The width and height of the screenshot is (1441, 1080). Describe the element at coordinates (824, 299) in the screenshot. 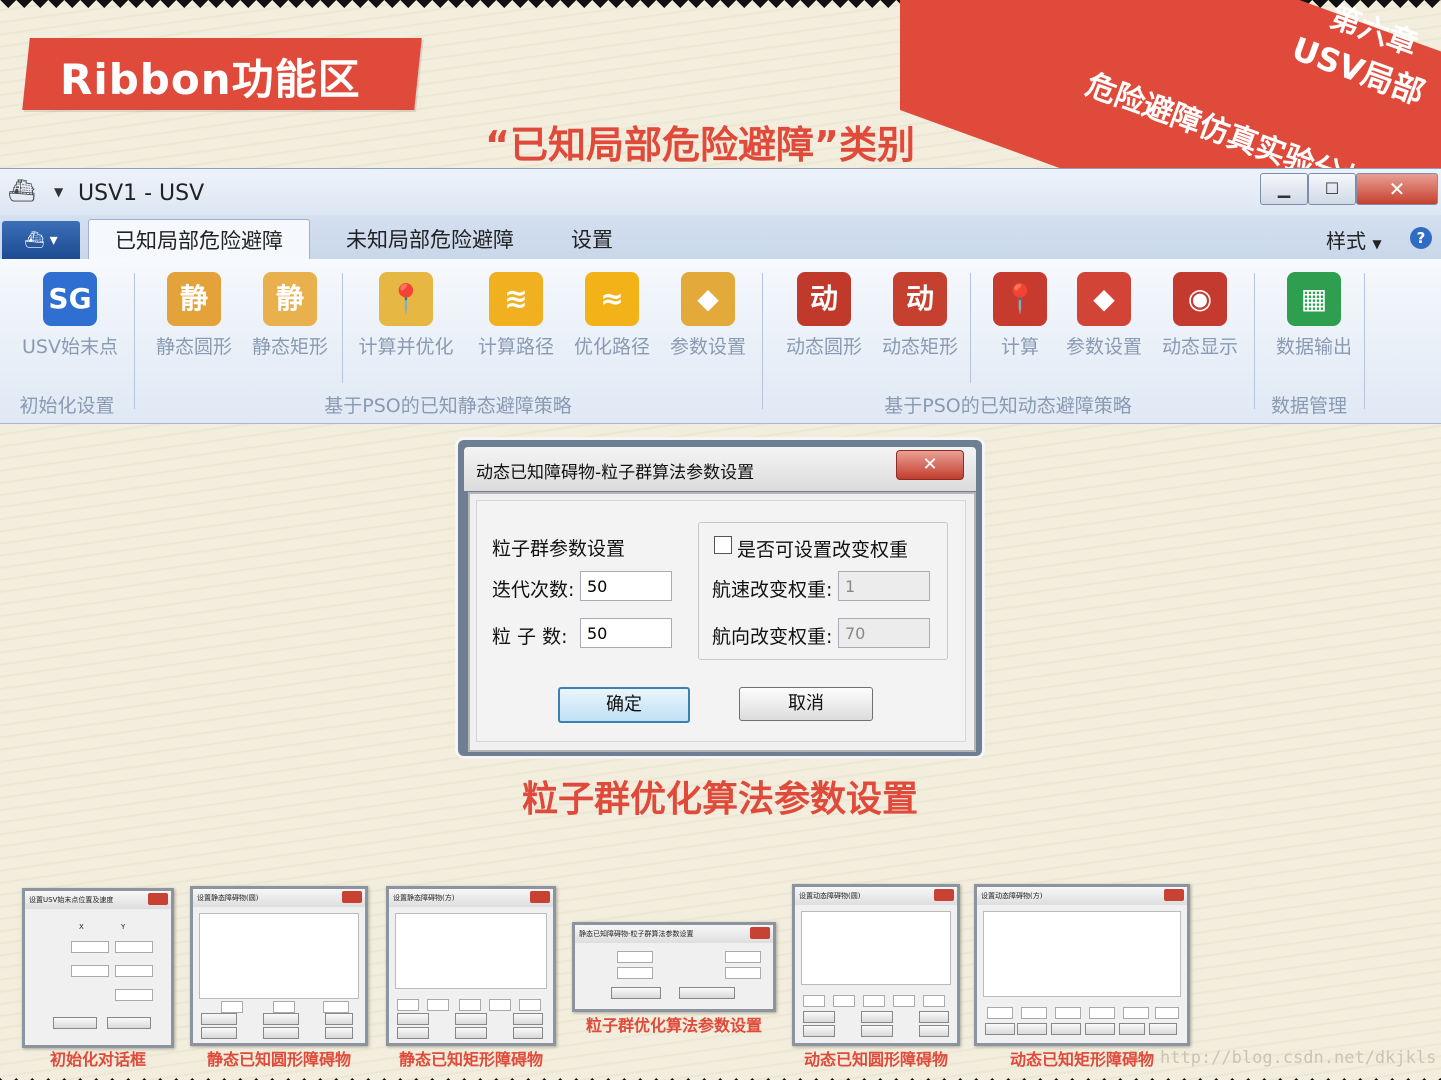

I see `dynamic-circle-icon: 动` at that location.